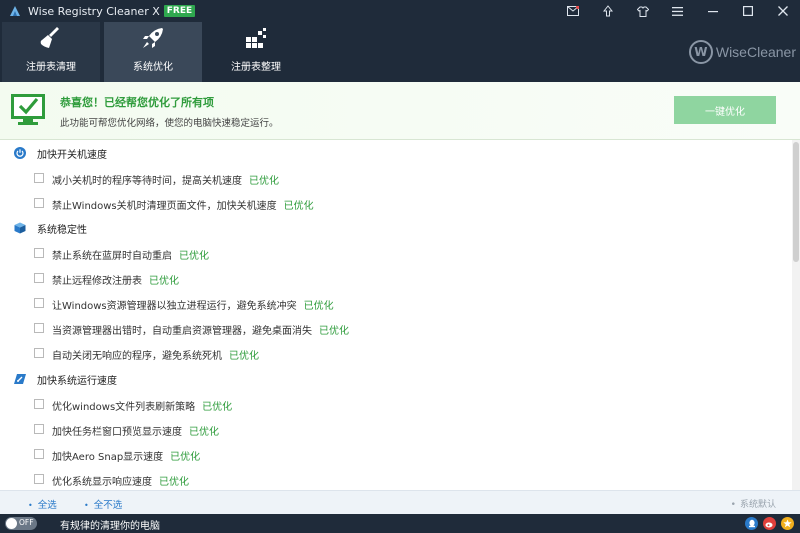 Image resolution: width=800 pixels, height=533 pixels. I want to click on monitor-check-icon, so click(28, 111).